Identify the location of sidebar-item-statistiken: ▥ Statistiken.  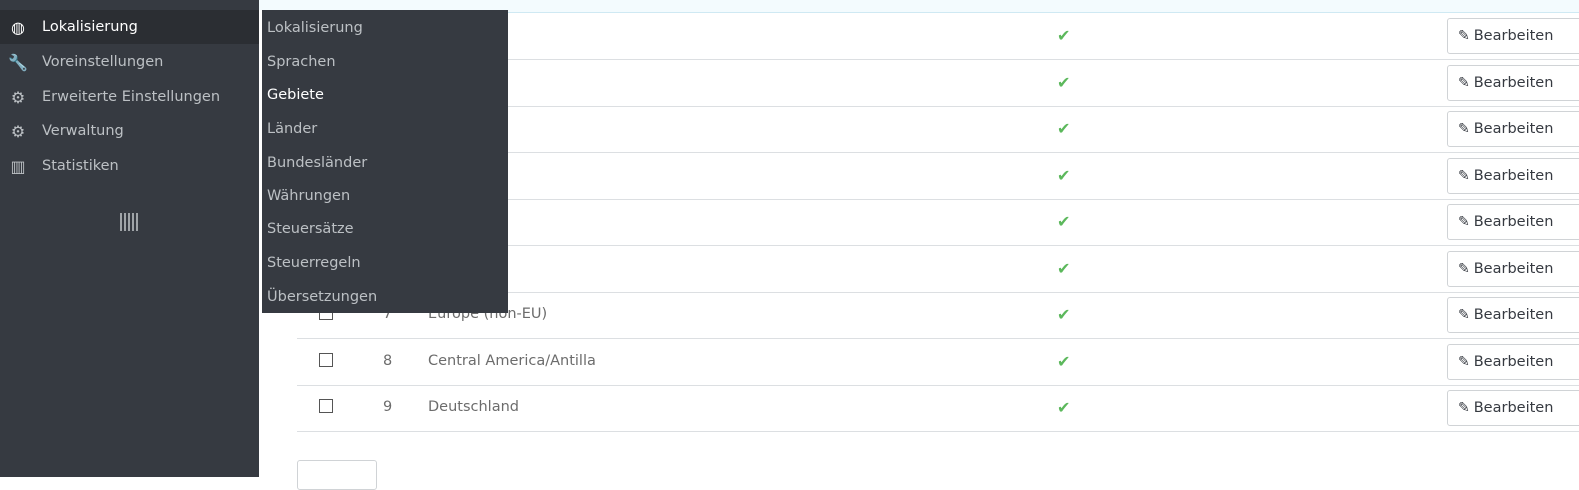
(129, 166).